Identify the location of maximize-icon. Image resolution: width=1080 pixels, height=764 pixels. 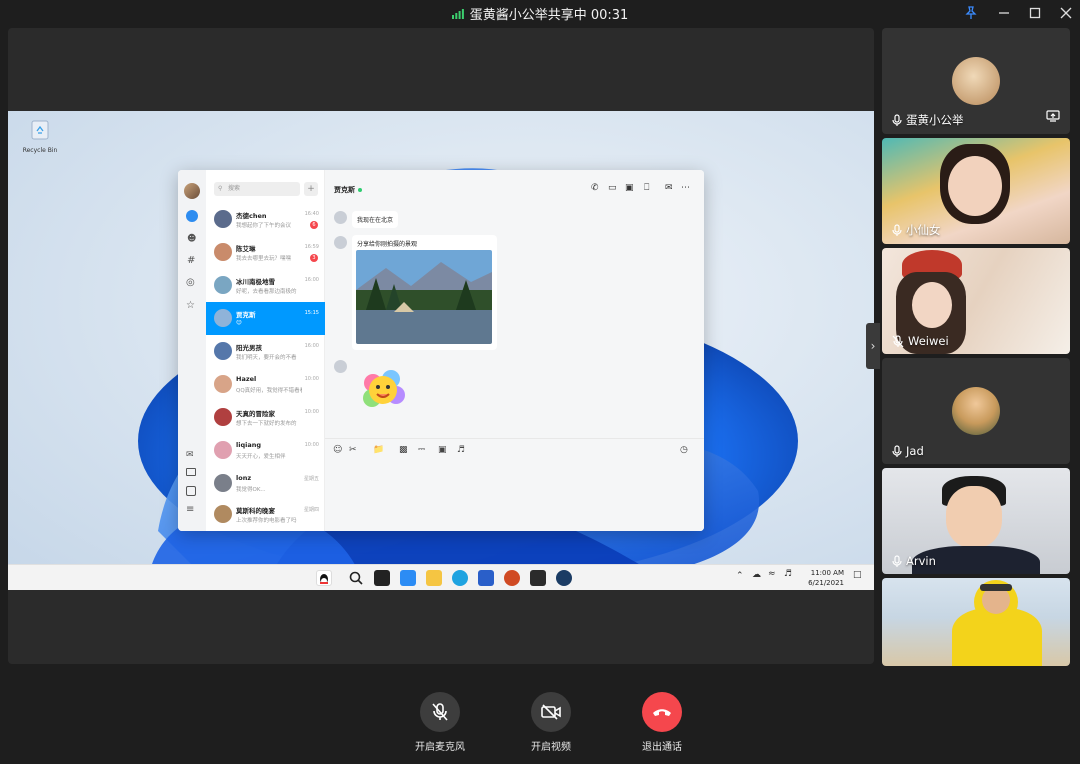
(1035, 13).